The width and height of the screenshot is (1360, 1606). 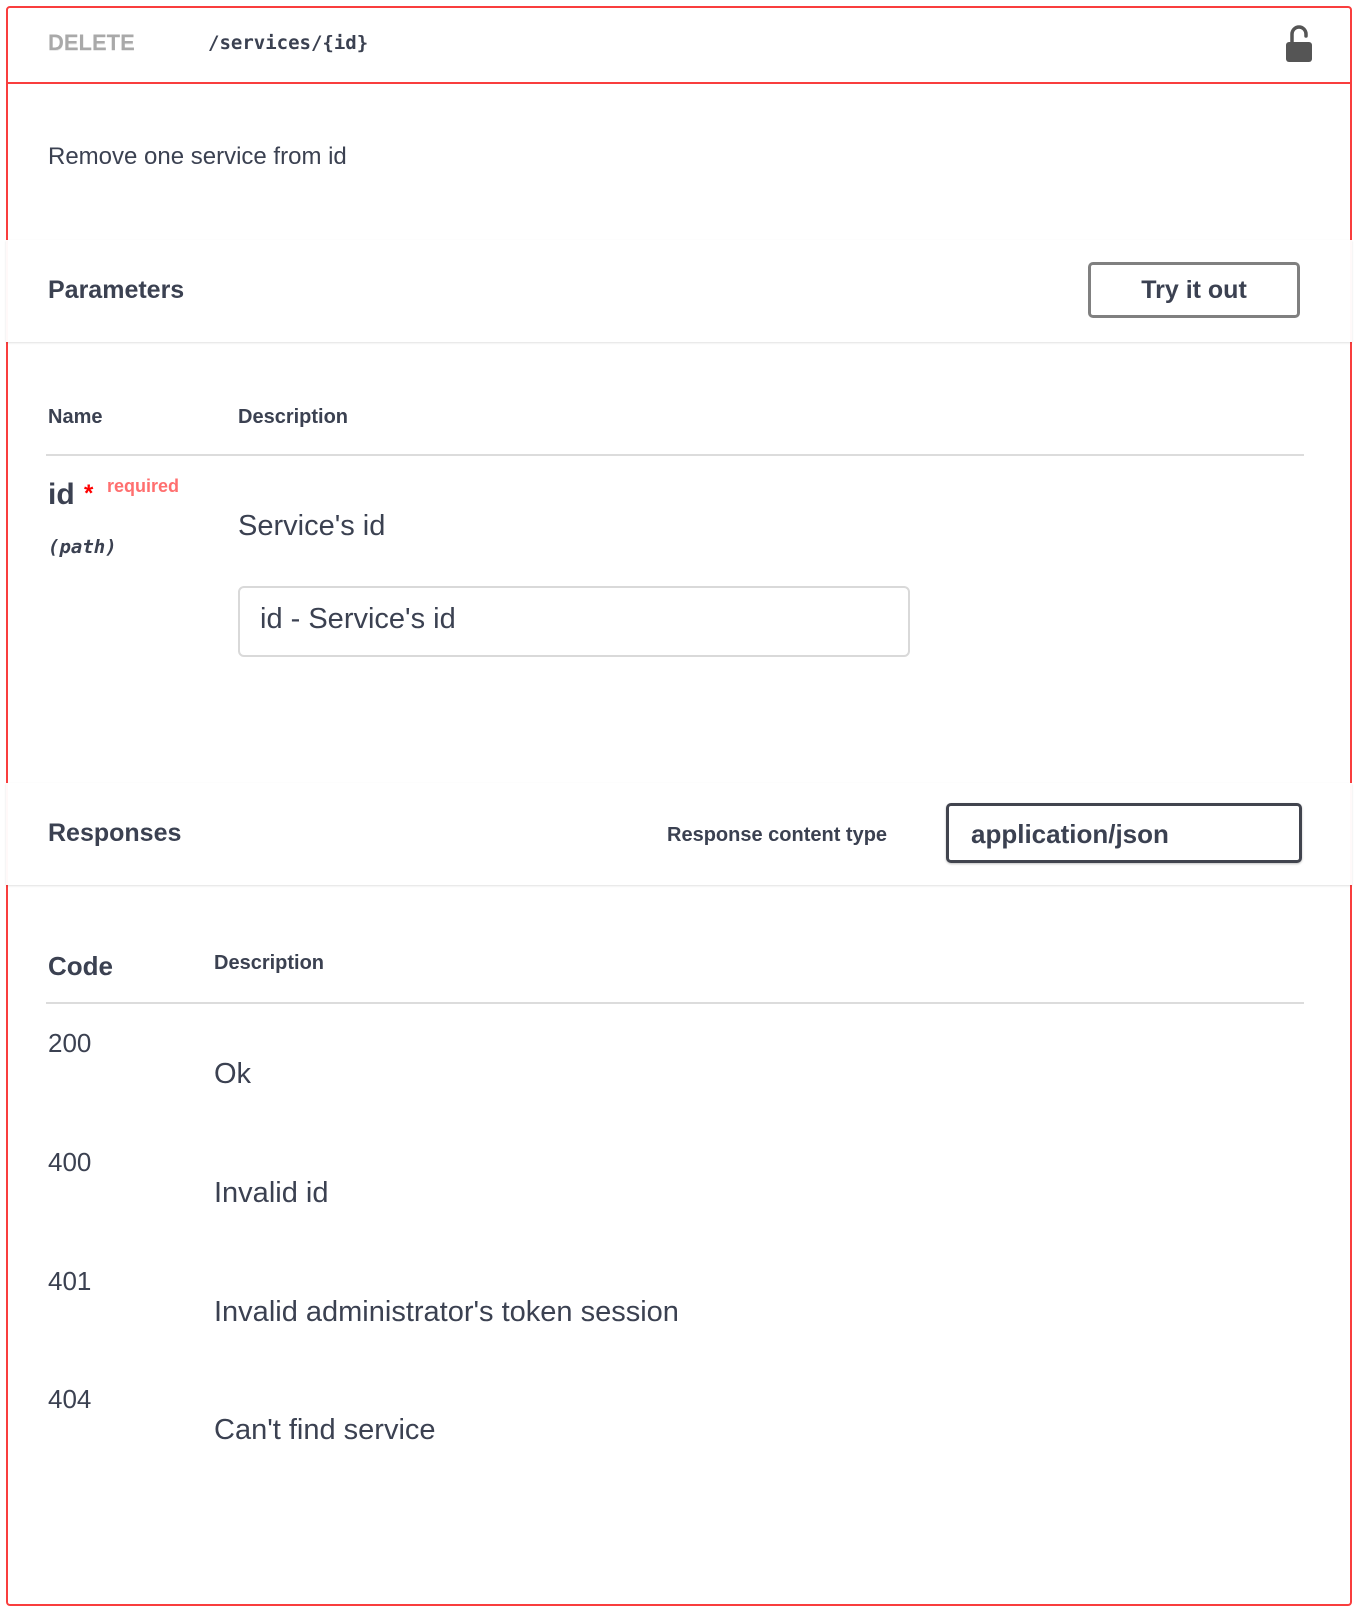 I want to click on response-description: Invalid id, so click(x=271, y=1193).